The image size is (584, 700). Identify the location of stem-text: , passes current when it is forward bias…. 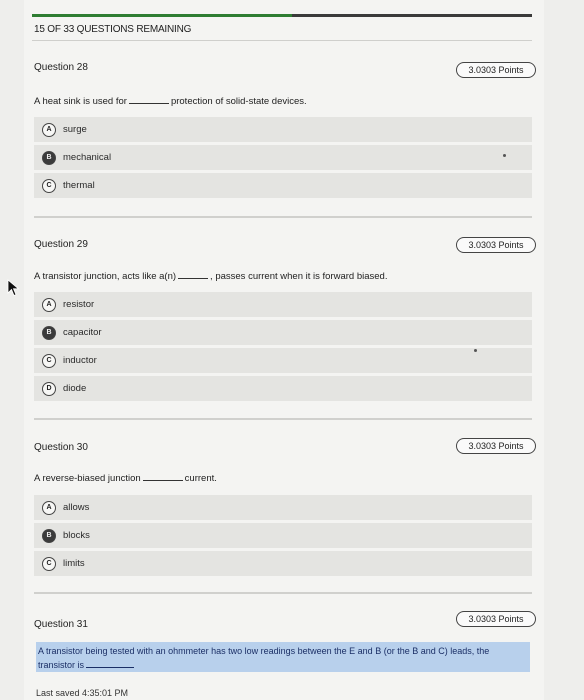
(299, 276).